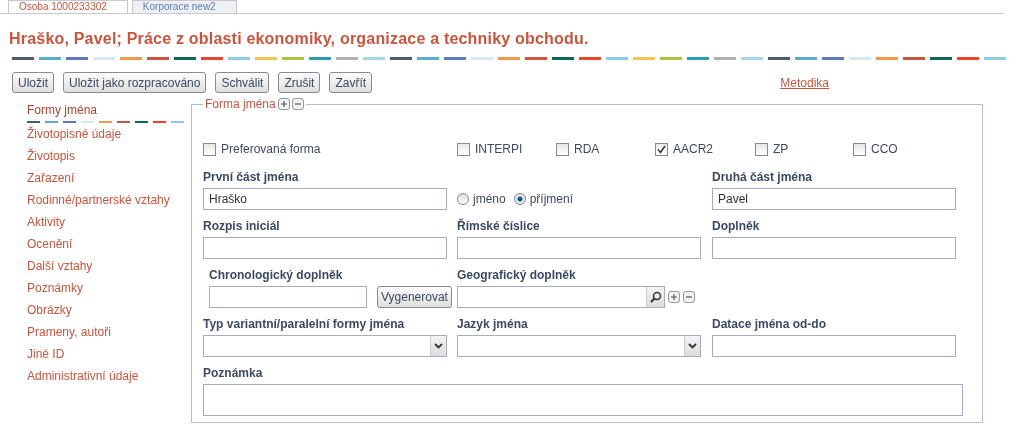 This screenshot has height=448, width=1009. What do you see at coordinates (770, 324) in the screenshot?
I see `field-label: Datace jména od-do` at bounding box center [770, 324].